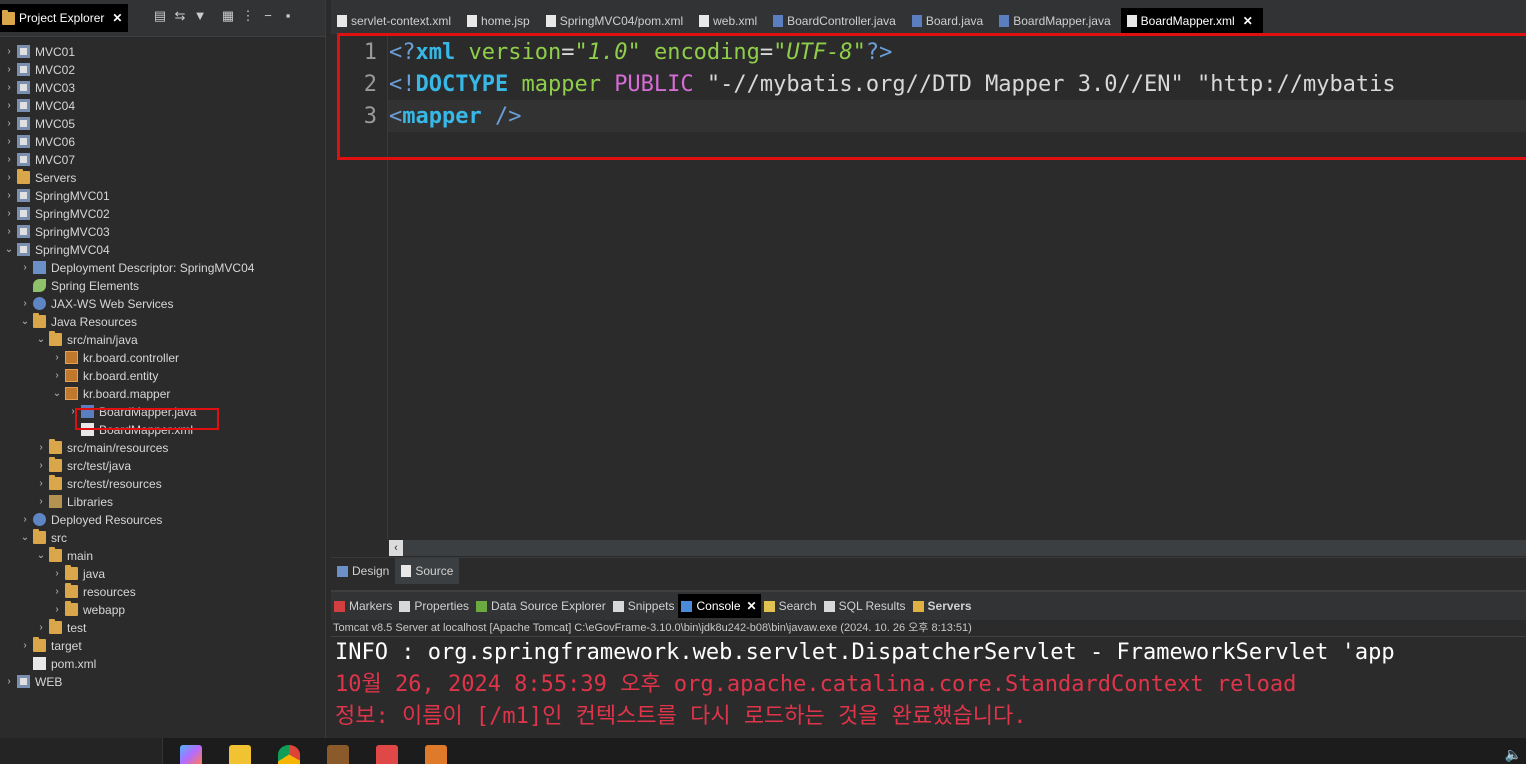  I want to click on editor-tab: BoardMapper.java, so click(1056, 21).